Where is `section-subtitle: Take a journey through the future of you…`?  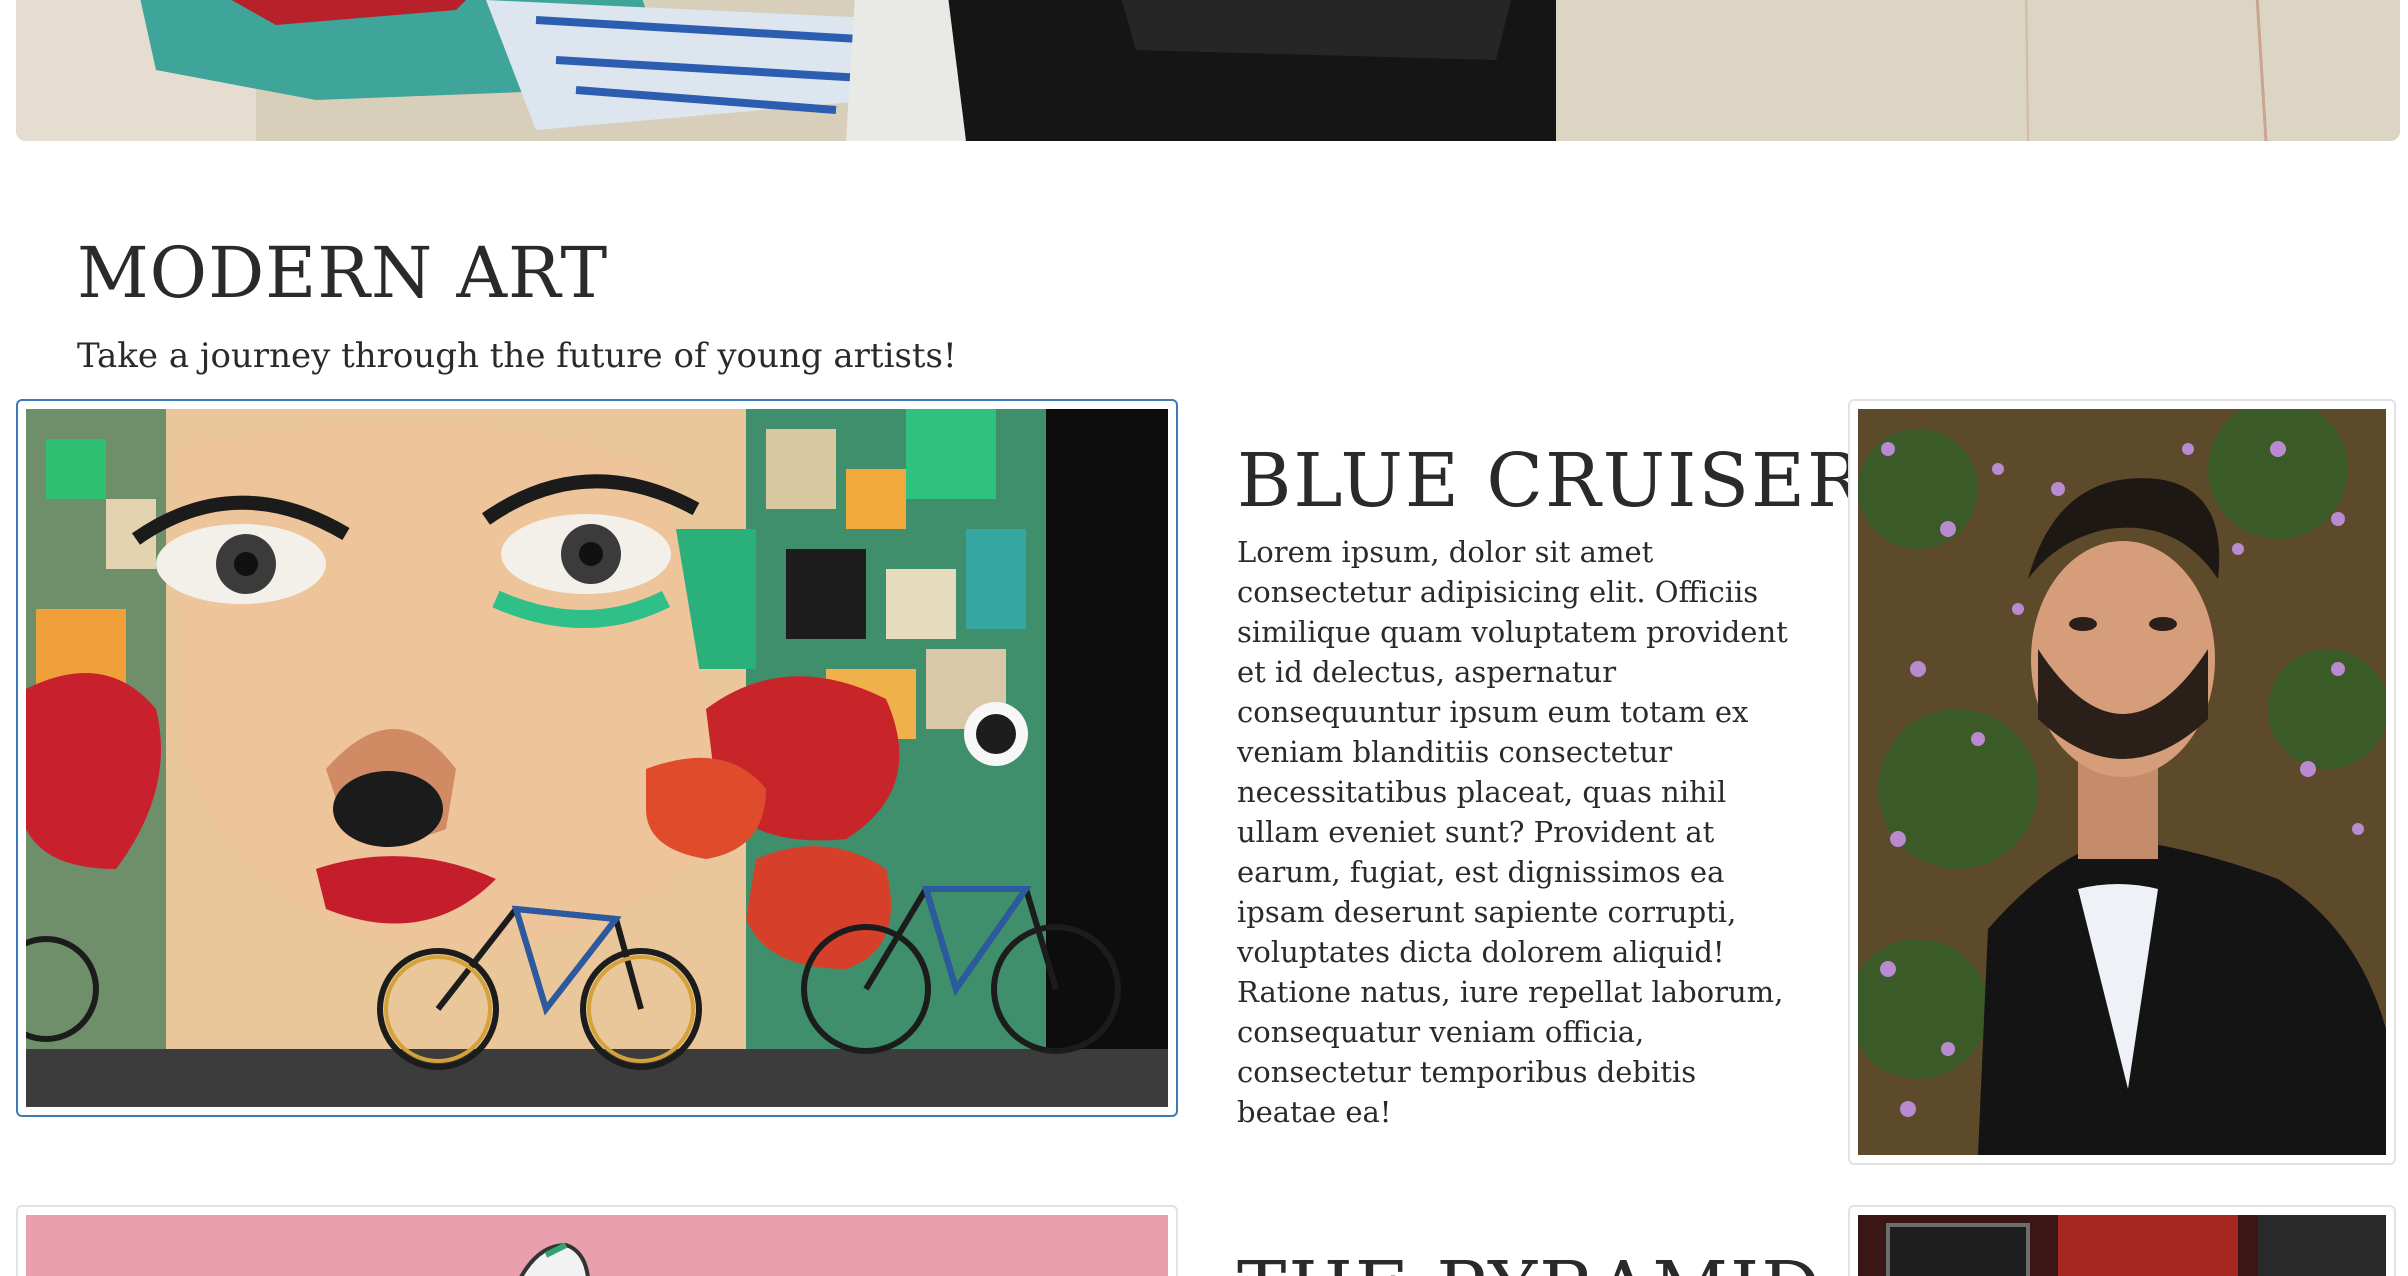 section-subtitle: Take a journey through the future of you… is located at coordinates (517, 356).